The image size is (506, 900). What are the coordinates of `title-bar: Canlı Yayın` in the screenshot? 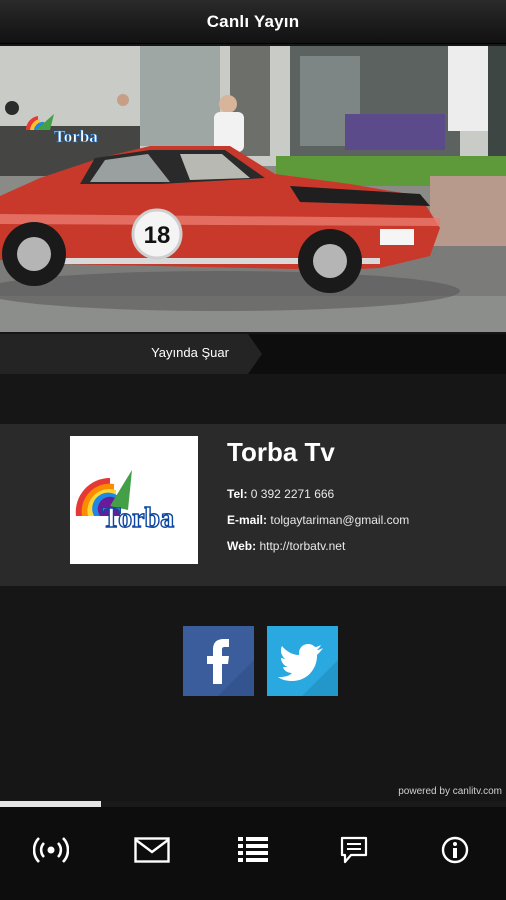 It's located at (253, 22).